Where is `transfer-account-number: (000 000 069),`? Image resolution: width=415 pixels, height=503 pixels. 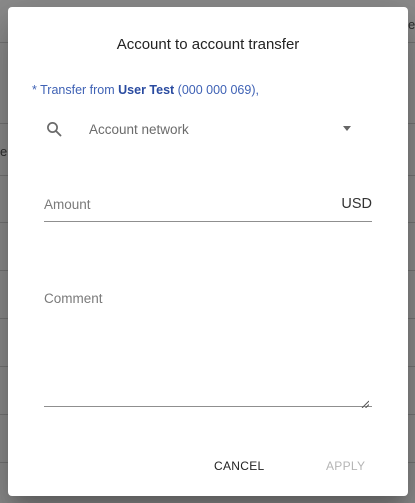 transfer-account-number: (000 000 069), is located at coordinates (216, 90).